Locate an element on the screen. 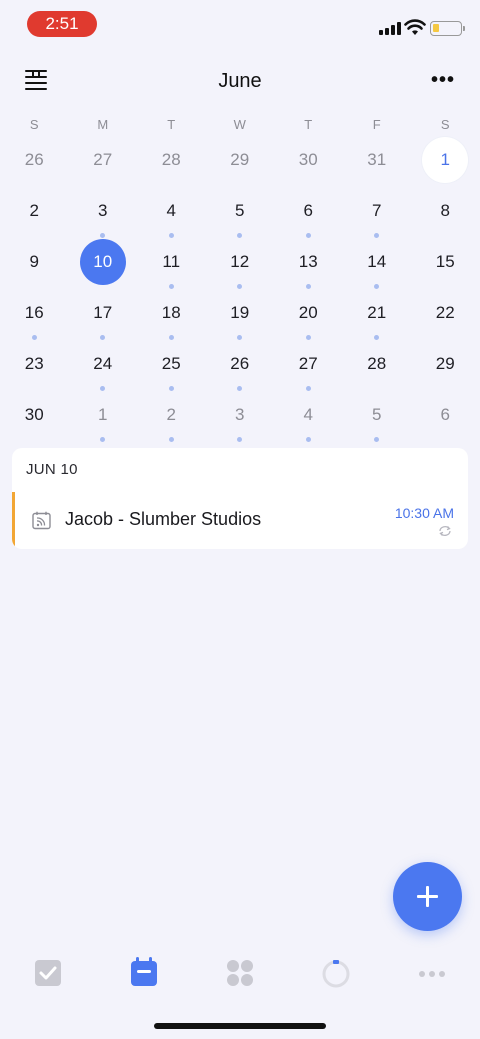 This screenshot has height=1039, width=480. day-cell: 11 is located at coordinates (171, 265).